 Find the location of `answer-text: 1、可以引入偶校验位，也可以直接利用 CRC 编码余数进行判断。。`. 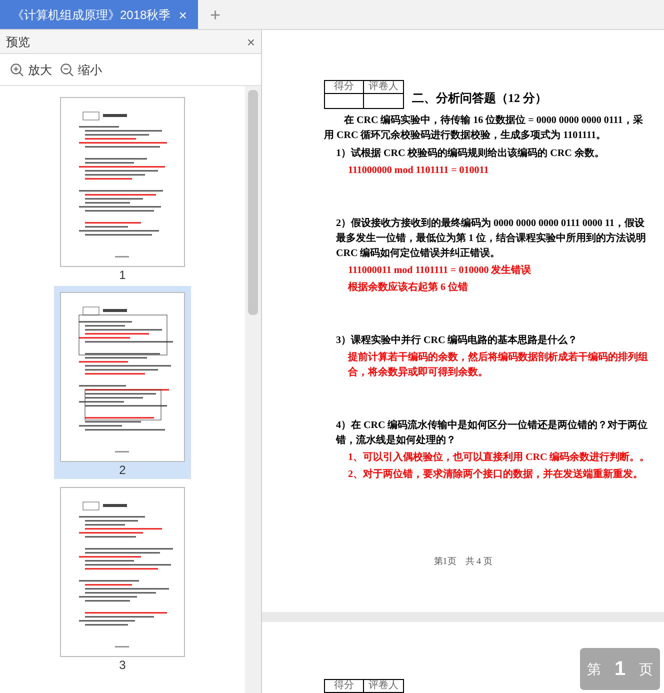

answer-text: 1、可以引入偶校验位，也可以直接利用 CRC 编码余数进行判断。。 is located at coordinates (499, 457).